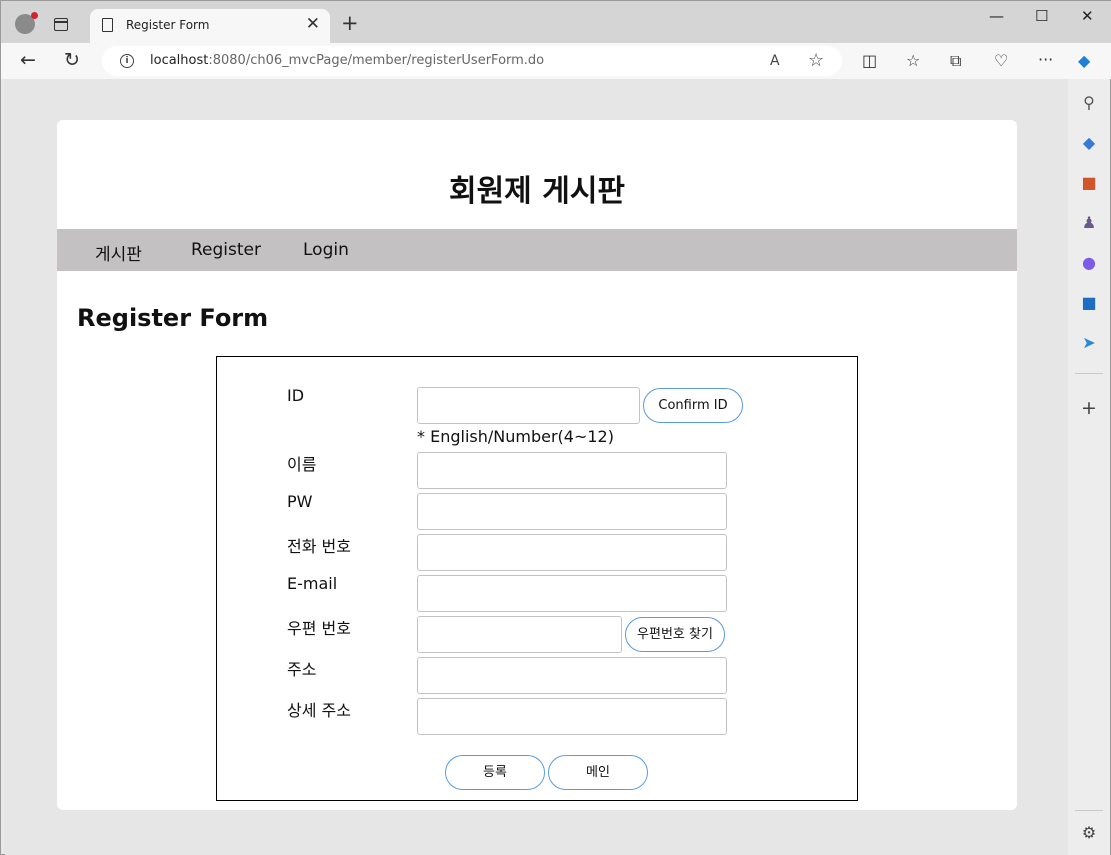 This screenshot has width=1111, height=855. I want to click on page-heading: Register Form, so click(173, 318).